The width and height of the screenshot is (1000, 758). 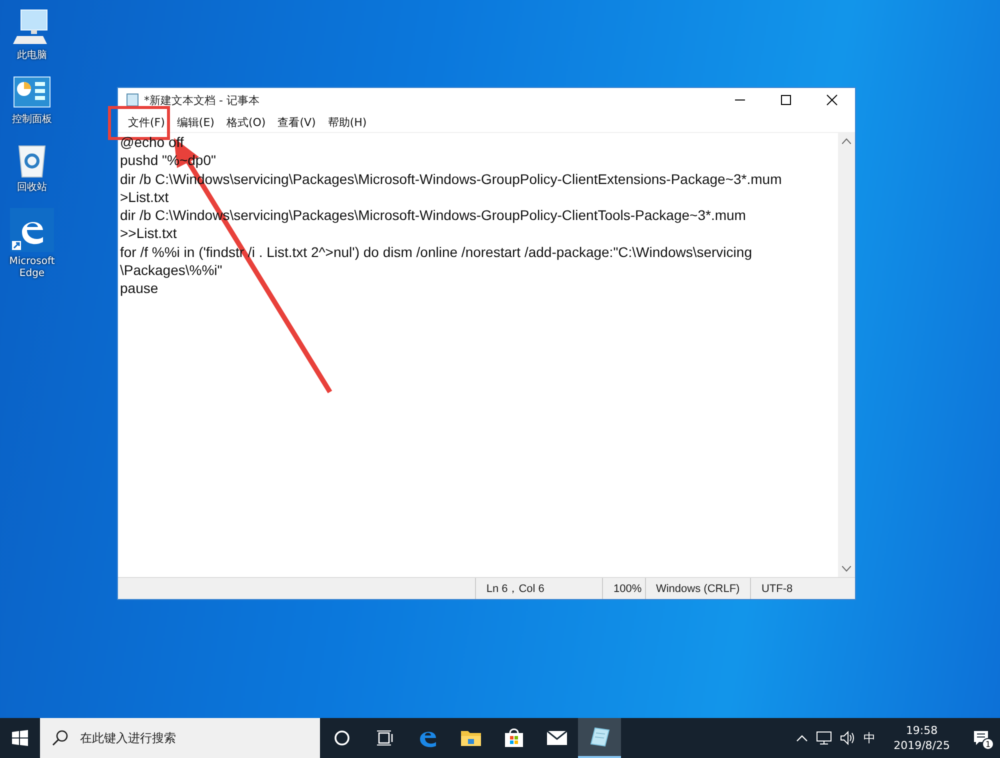 What do you see at coordinates (195, 122) in the screenshot?
I see `menu-item: 编辑(E)` at bounding box center [195, 122].